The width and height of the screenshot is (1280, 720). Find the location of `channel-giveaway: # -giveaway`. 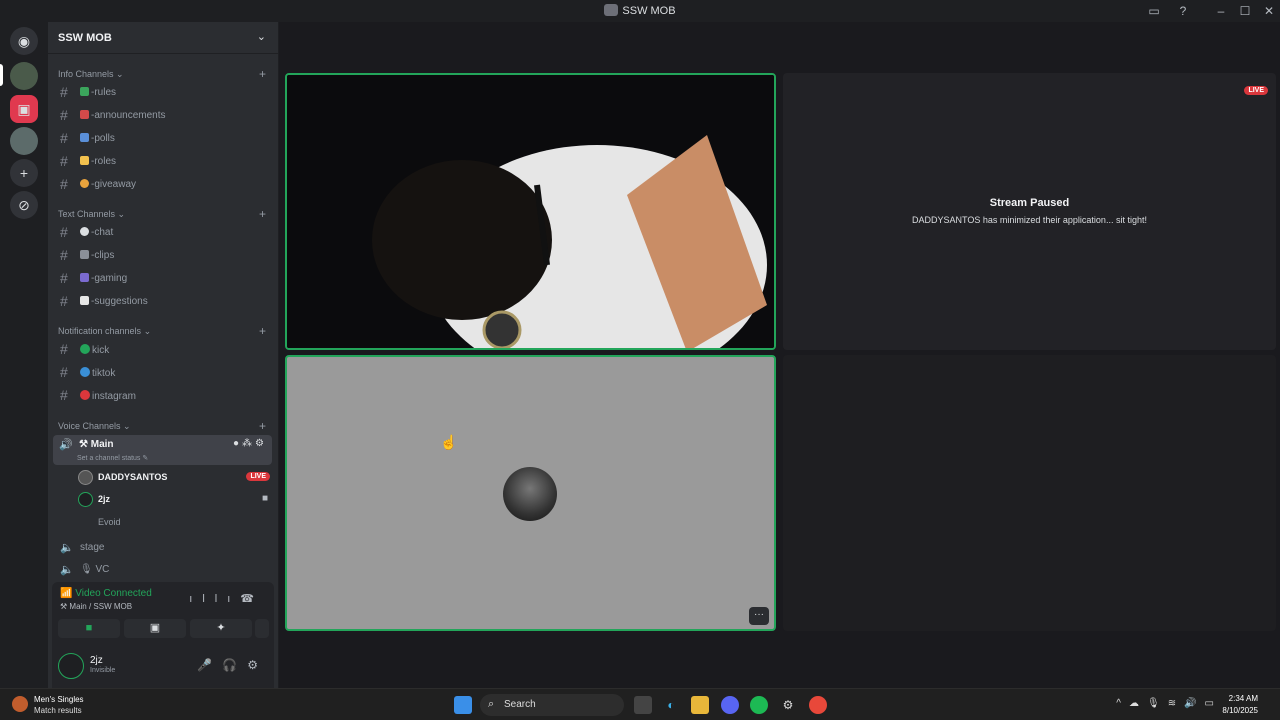

channel-giveaway: # -giveaway is located at coordinates (163, 185).